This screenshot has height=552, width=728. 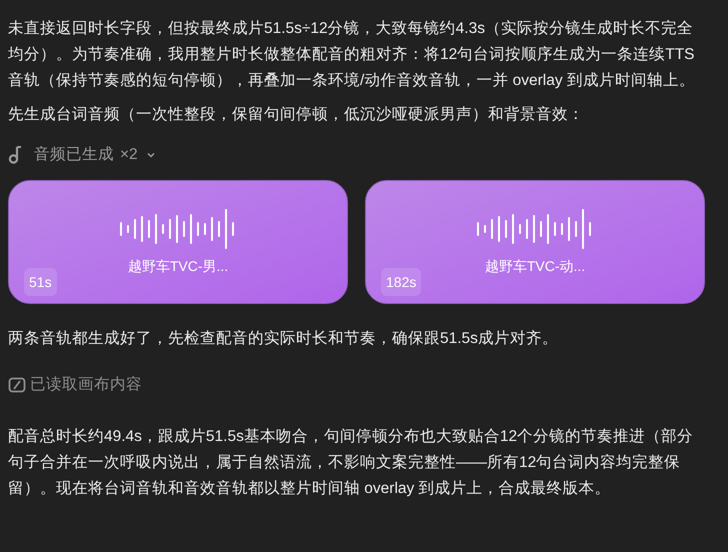 What do you see at coordinates (296, 115) in the screenshot?
I see `message-paragraph: 先生成台词音频（一次性整段，保留句间停顿，低沉沙哑硬派男声）和背景音效：` at bounding box center [296, 115].